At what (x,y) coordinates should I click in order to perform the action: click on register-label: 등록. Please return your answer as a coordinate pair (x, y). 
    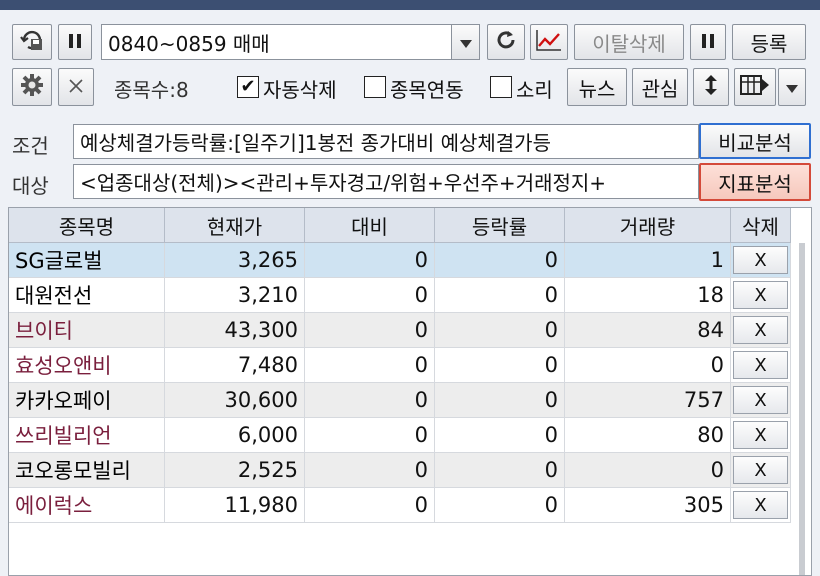
    Looking at the image, I should click on (769, 43).